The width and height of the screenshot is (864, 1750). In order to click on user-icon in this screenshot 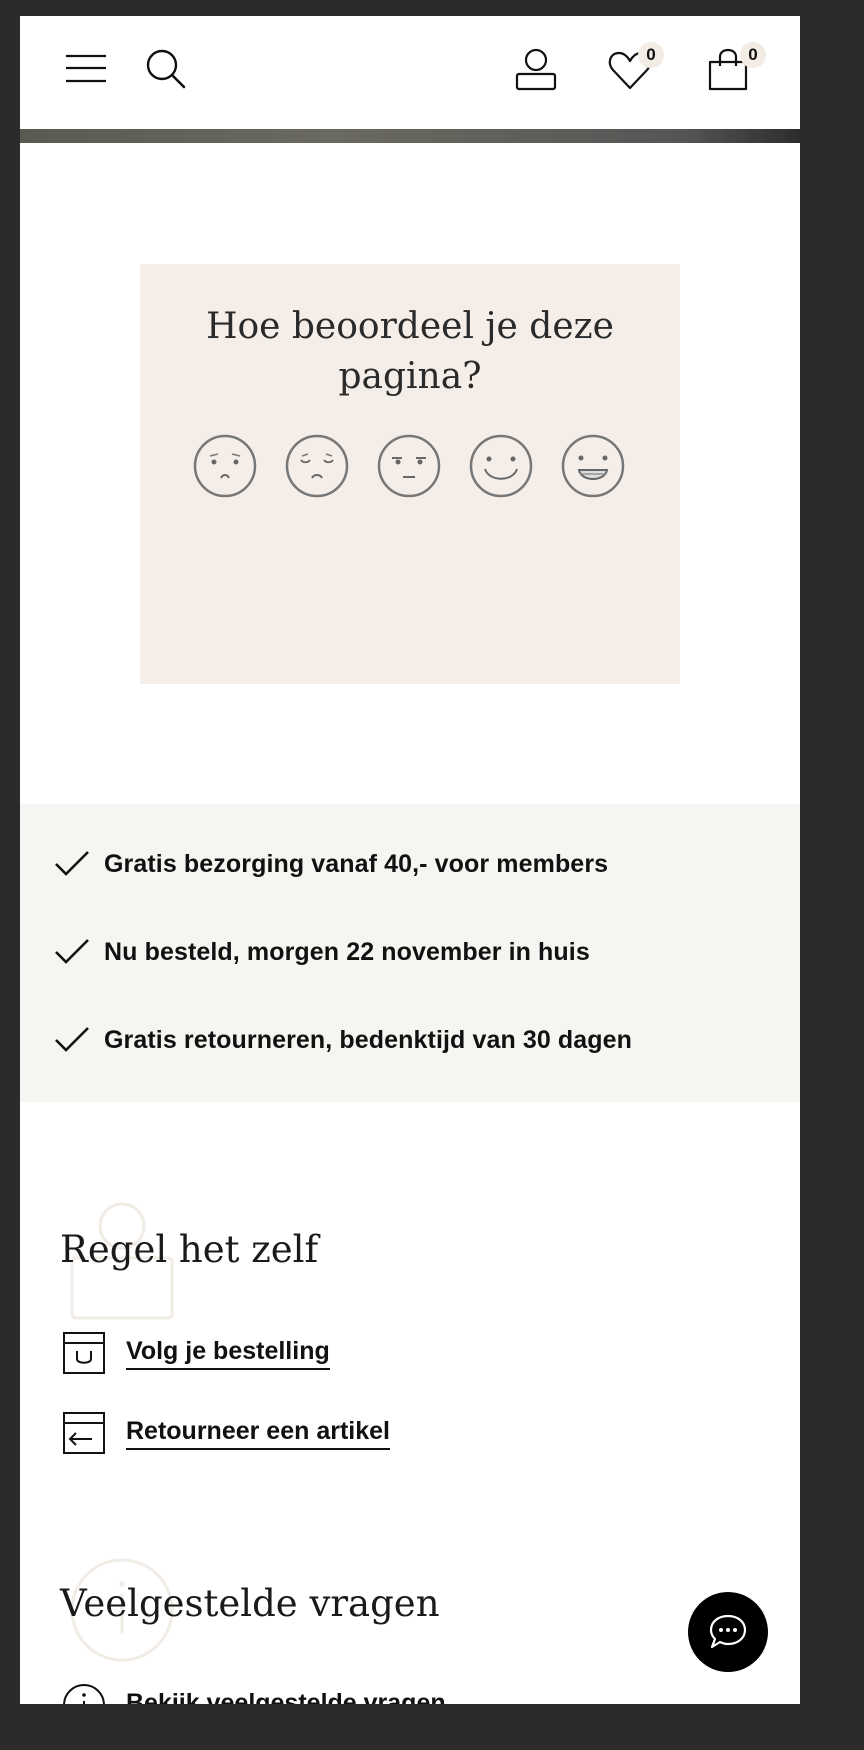, I will do `click(536, 69)`.